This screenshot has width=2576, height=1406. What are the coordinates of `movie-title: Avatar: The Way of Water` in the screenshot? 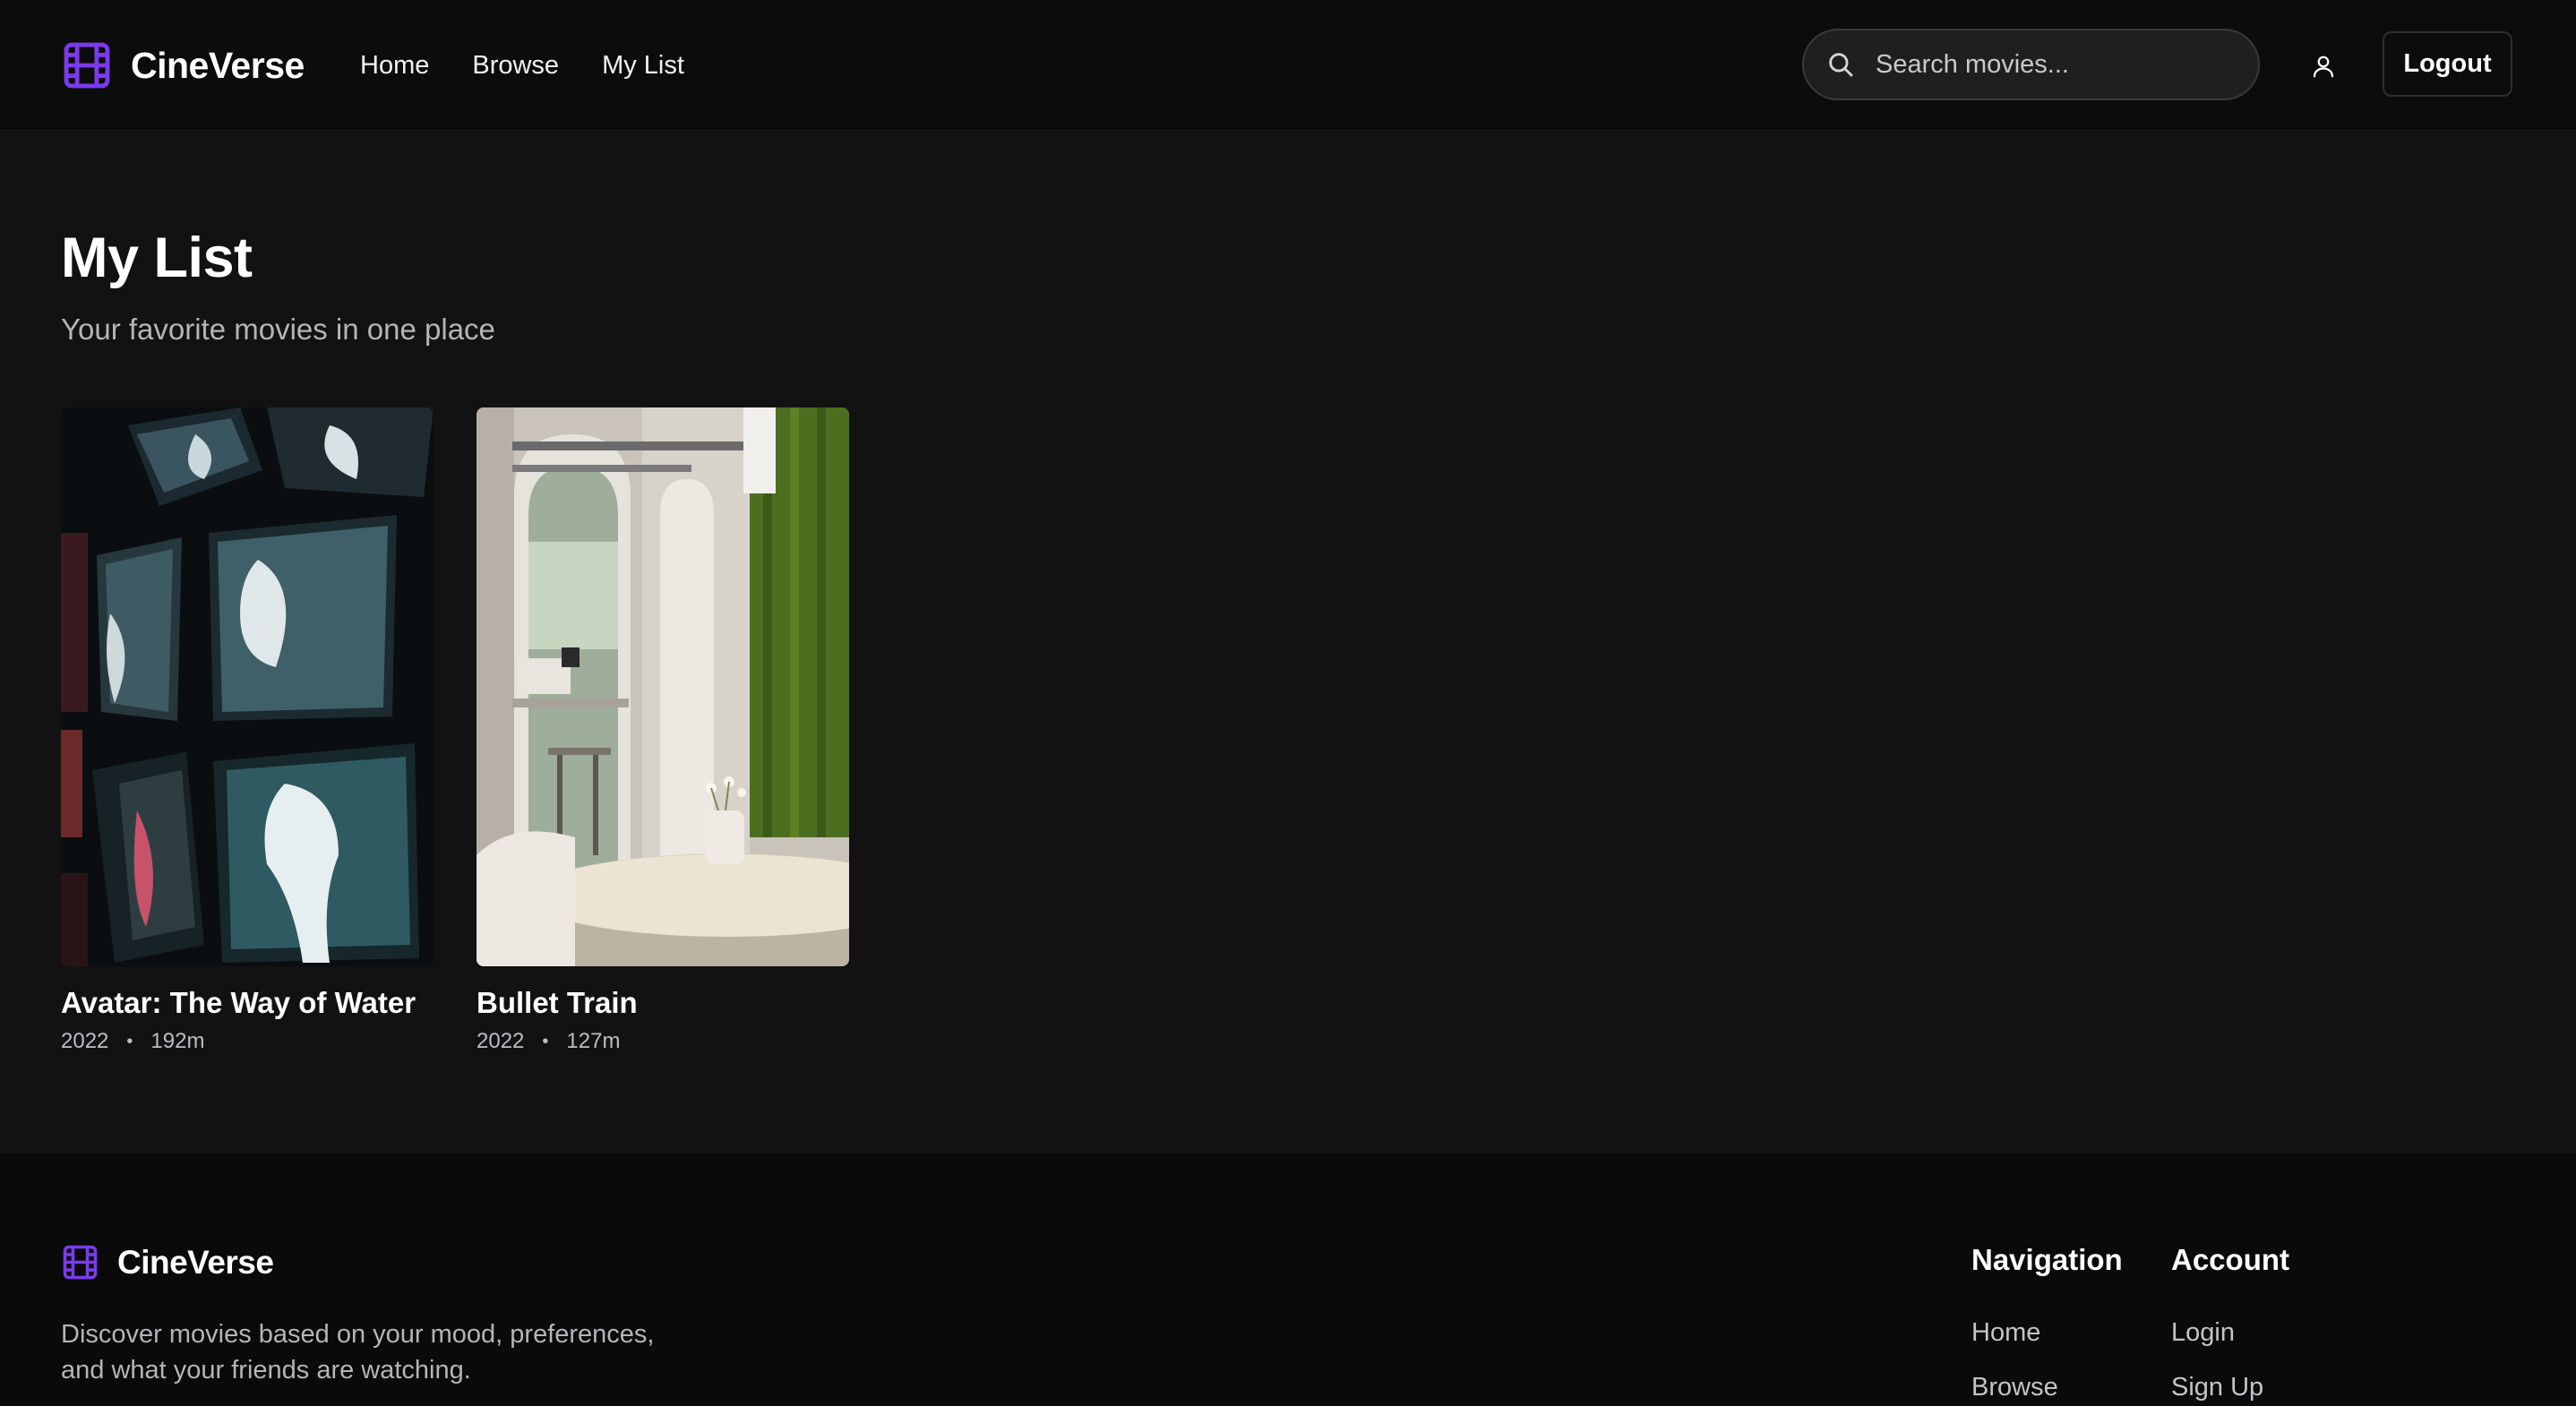 It's located at (247, 1003).